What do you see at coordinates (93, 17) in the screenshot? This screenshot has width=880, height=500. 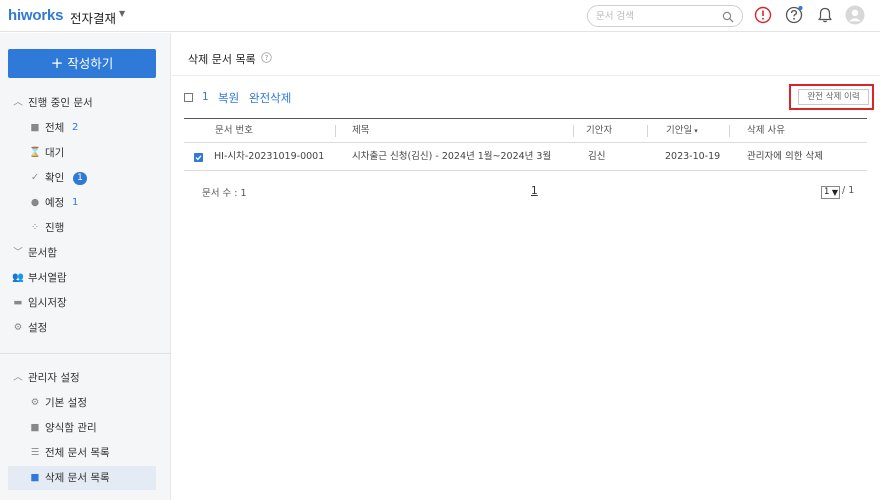 I see `app-title: 전자결재` at bounding box center [93, 17].